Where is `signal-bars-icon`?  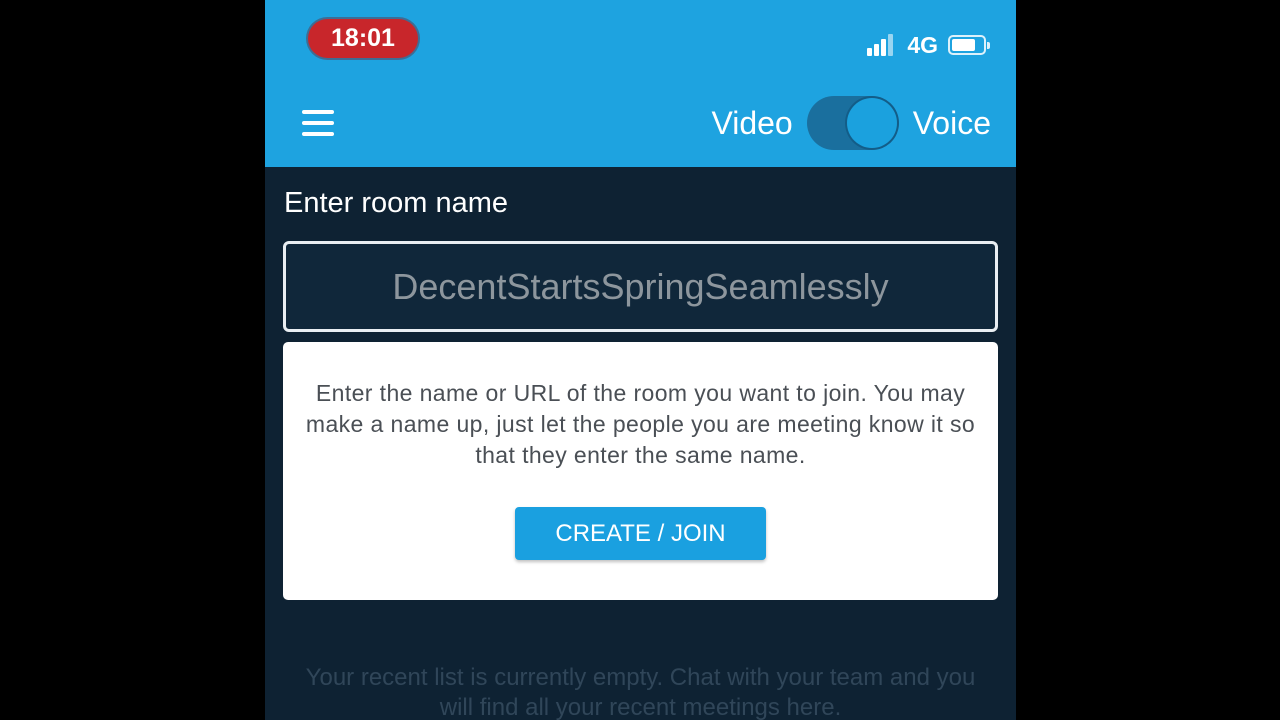
signal-bars-icon is located at coordinates (882, 45).